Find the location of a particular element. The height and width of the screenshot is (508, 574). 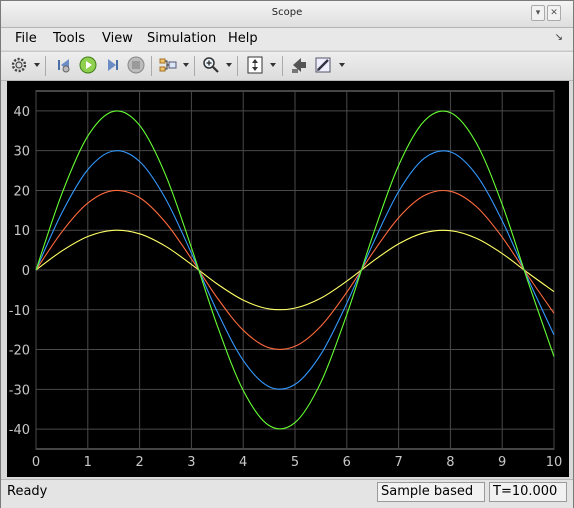

autoscale-icon is located at coordinates (255, 65).